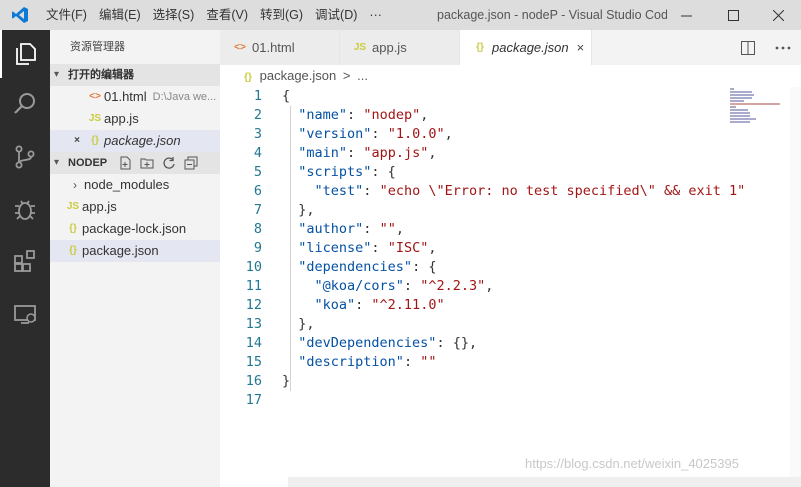 The width and height of the screenshot is (801, 487). What do you see at coordinates (335, 248) in the screenshot?
I see `json-key: "license"` at bounding box center [335, 248].